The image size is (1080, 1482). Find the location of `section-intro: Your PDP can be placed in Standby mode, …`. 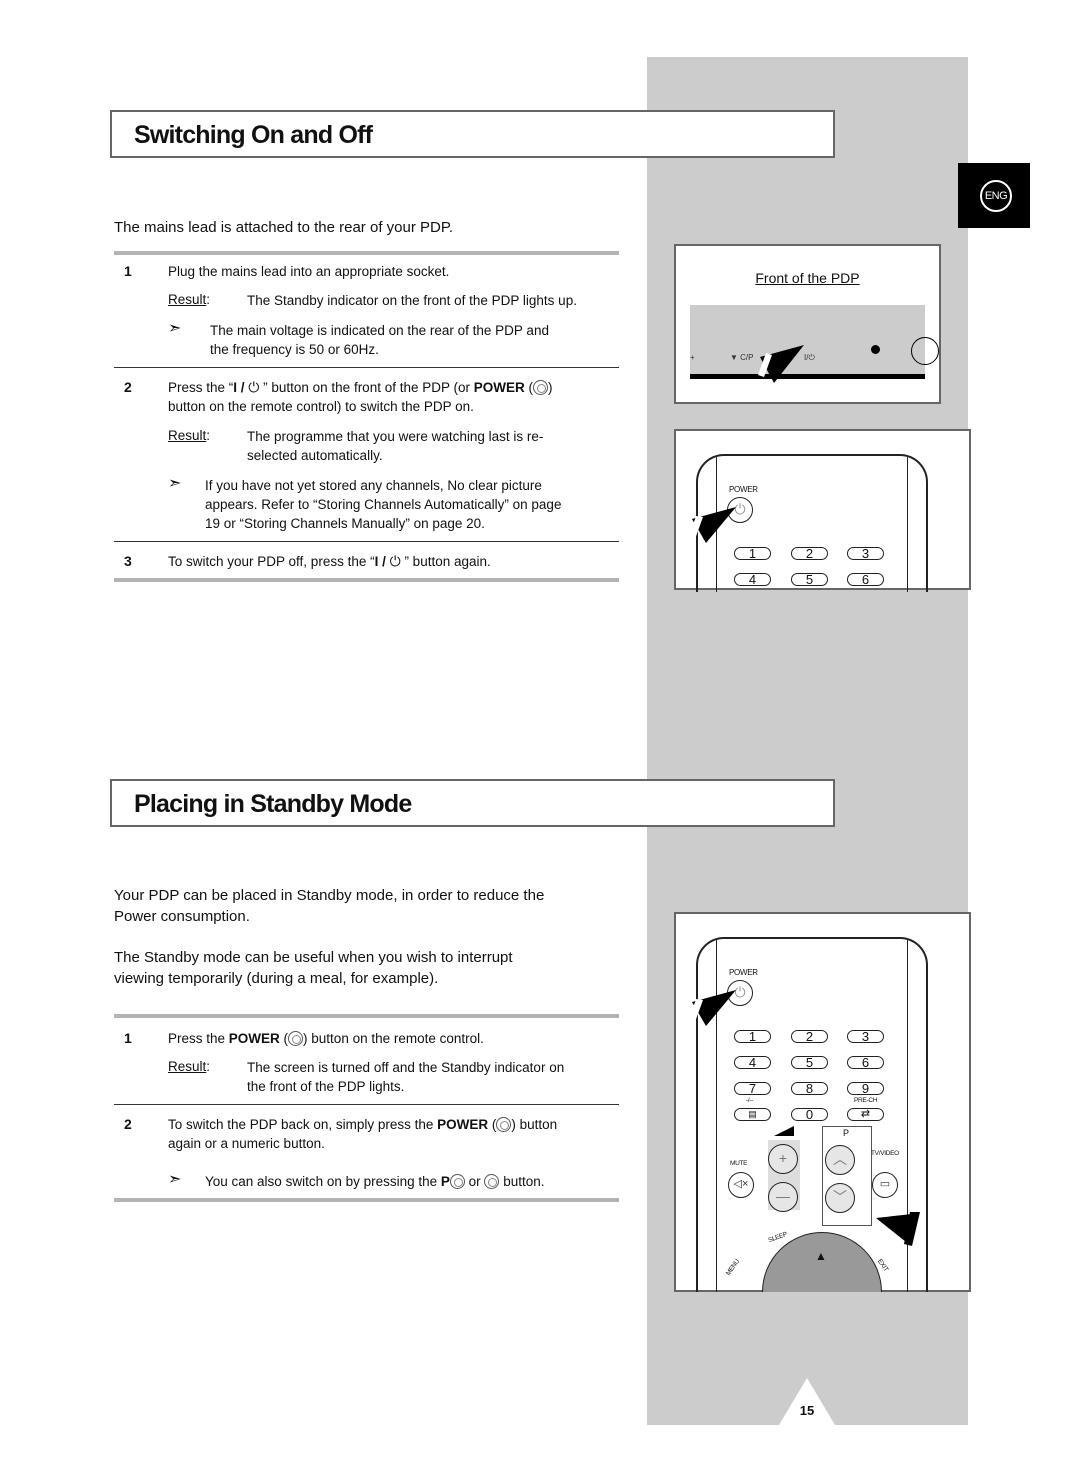

section-intro: Your PDP can be placed in Standby mode, … is located at coordinates (329, 895).